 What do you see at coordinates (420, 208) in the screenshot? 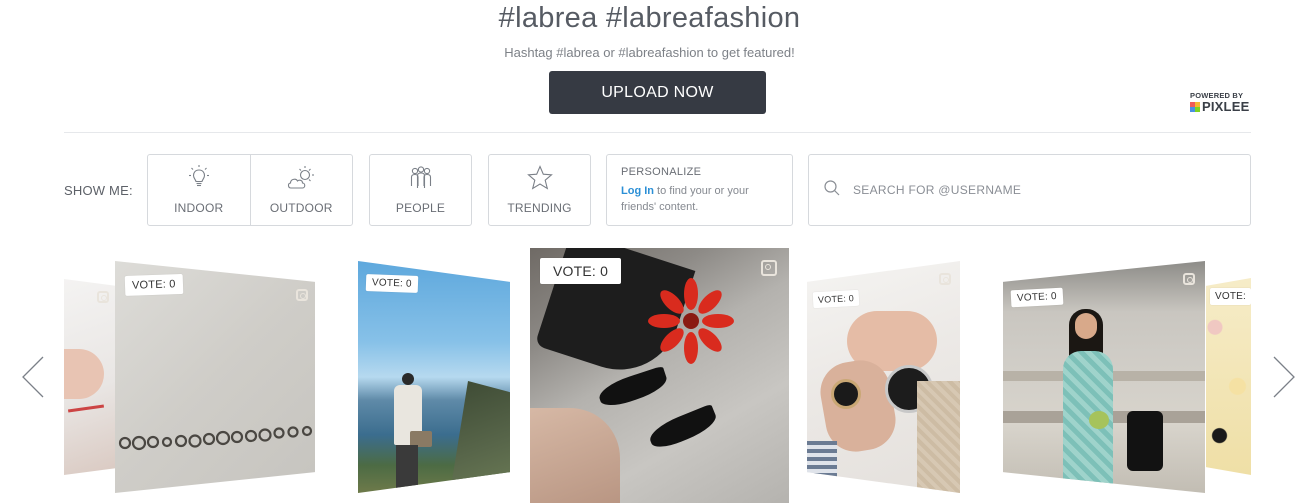
I see `filter-people-label: PEOPLE` at bounding box center [420, 208].